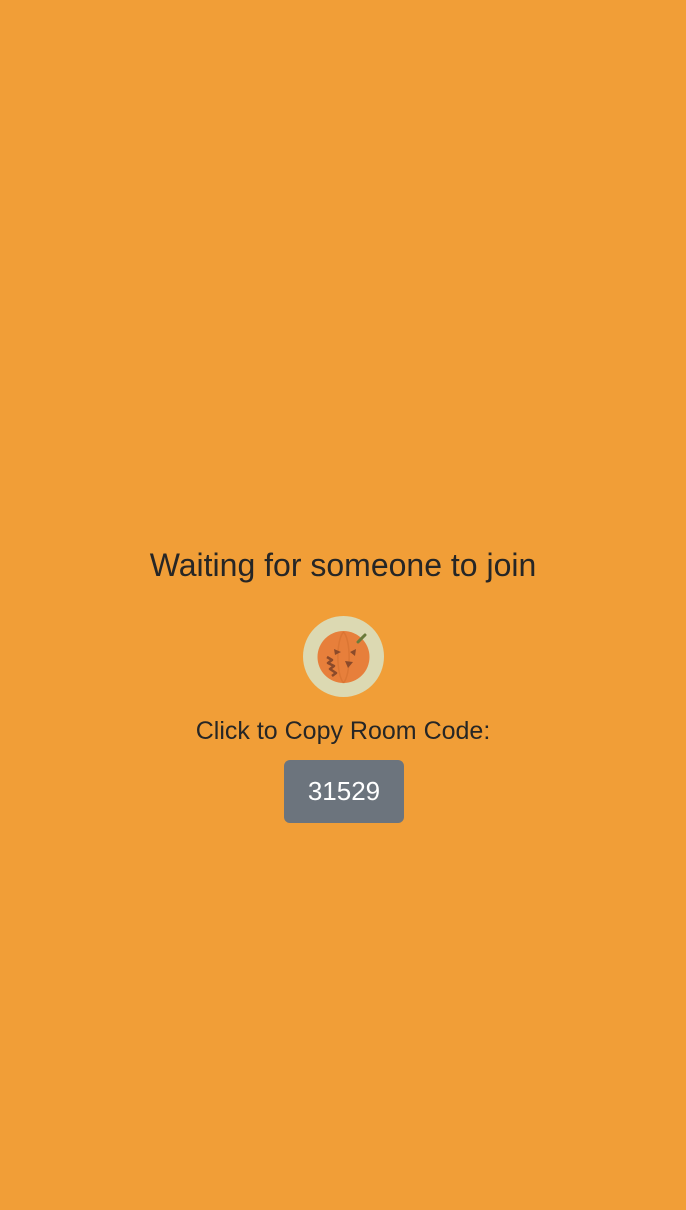  What do you see at coordinates (343, 565) in the screenshot?
I see `waiting-title: Waiting for someone to join` at bounding box center [343, 565].